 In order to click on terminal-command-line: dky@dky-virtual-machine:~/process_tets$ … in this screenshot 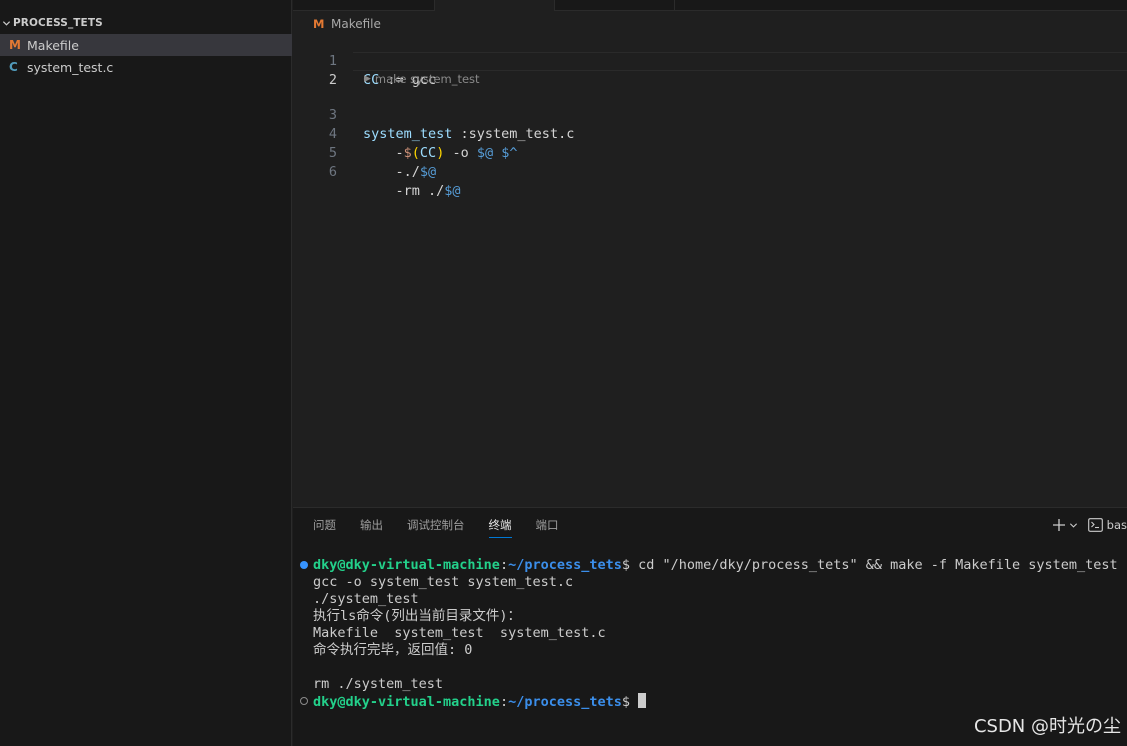, I will do `click(715, 565)`.